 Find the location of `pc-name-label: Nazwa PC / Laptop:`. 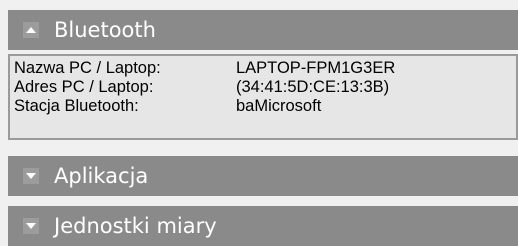

pc-name-label: Nazwa PC / Laptop: is located at coordinates (87, 68).